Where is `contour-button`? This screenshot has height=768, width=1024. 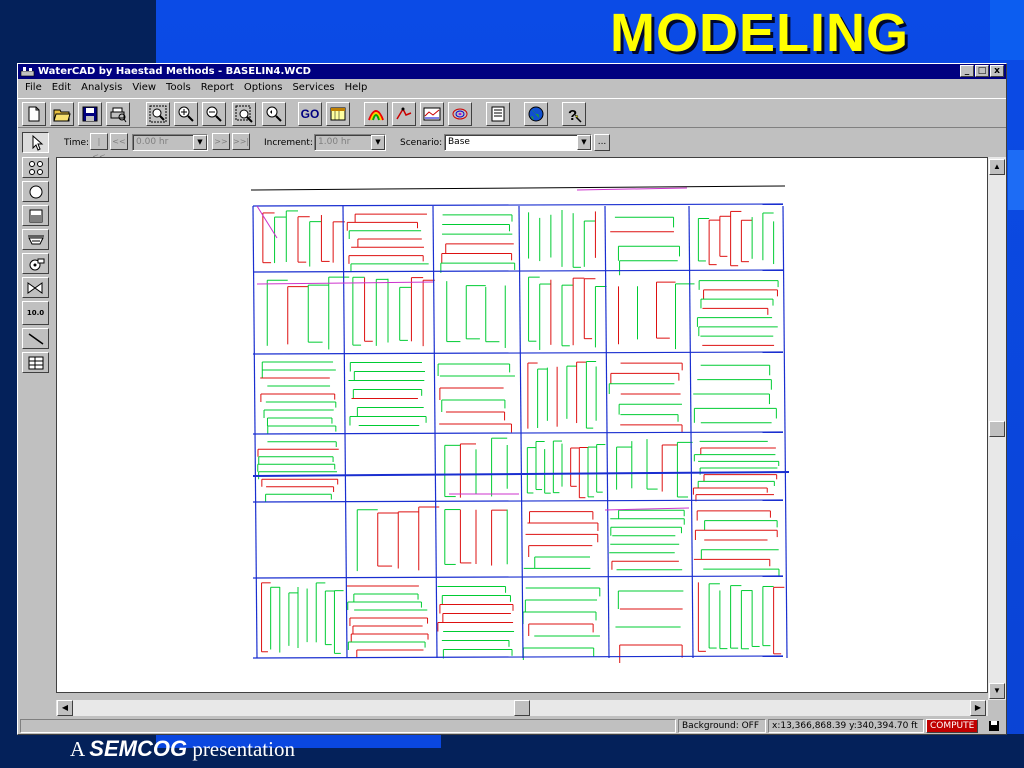 contour-button is located at coordinates (460, 114).